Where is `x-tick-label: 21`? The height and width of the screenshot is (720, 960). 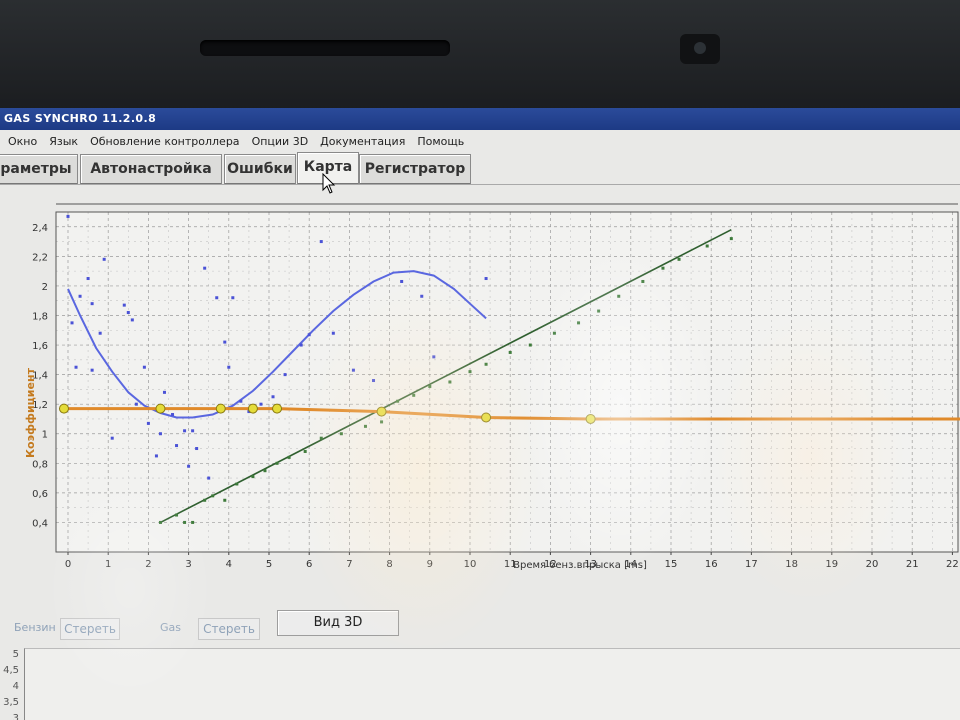
x-tick-label: 21 is located at coordinates (912, 564).